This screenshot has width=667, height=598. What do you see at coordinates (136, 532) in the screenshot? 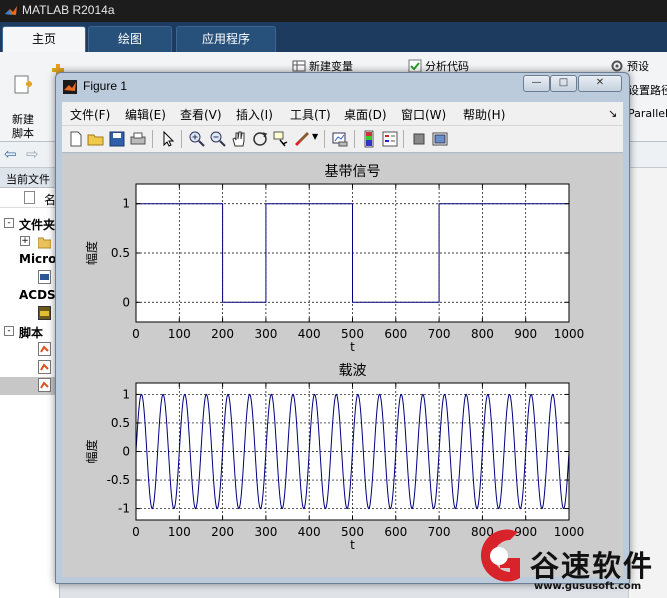
I see `x-tick-label: 0` at bounding box center [136, 532].